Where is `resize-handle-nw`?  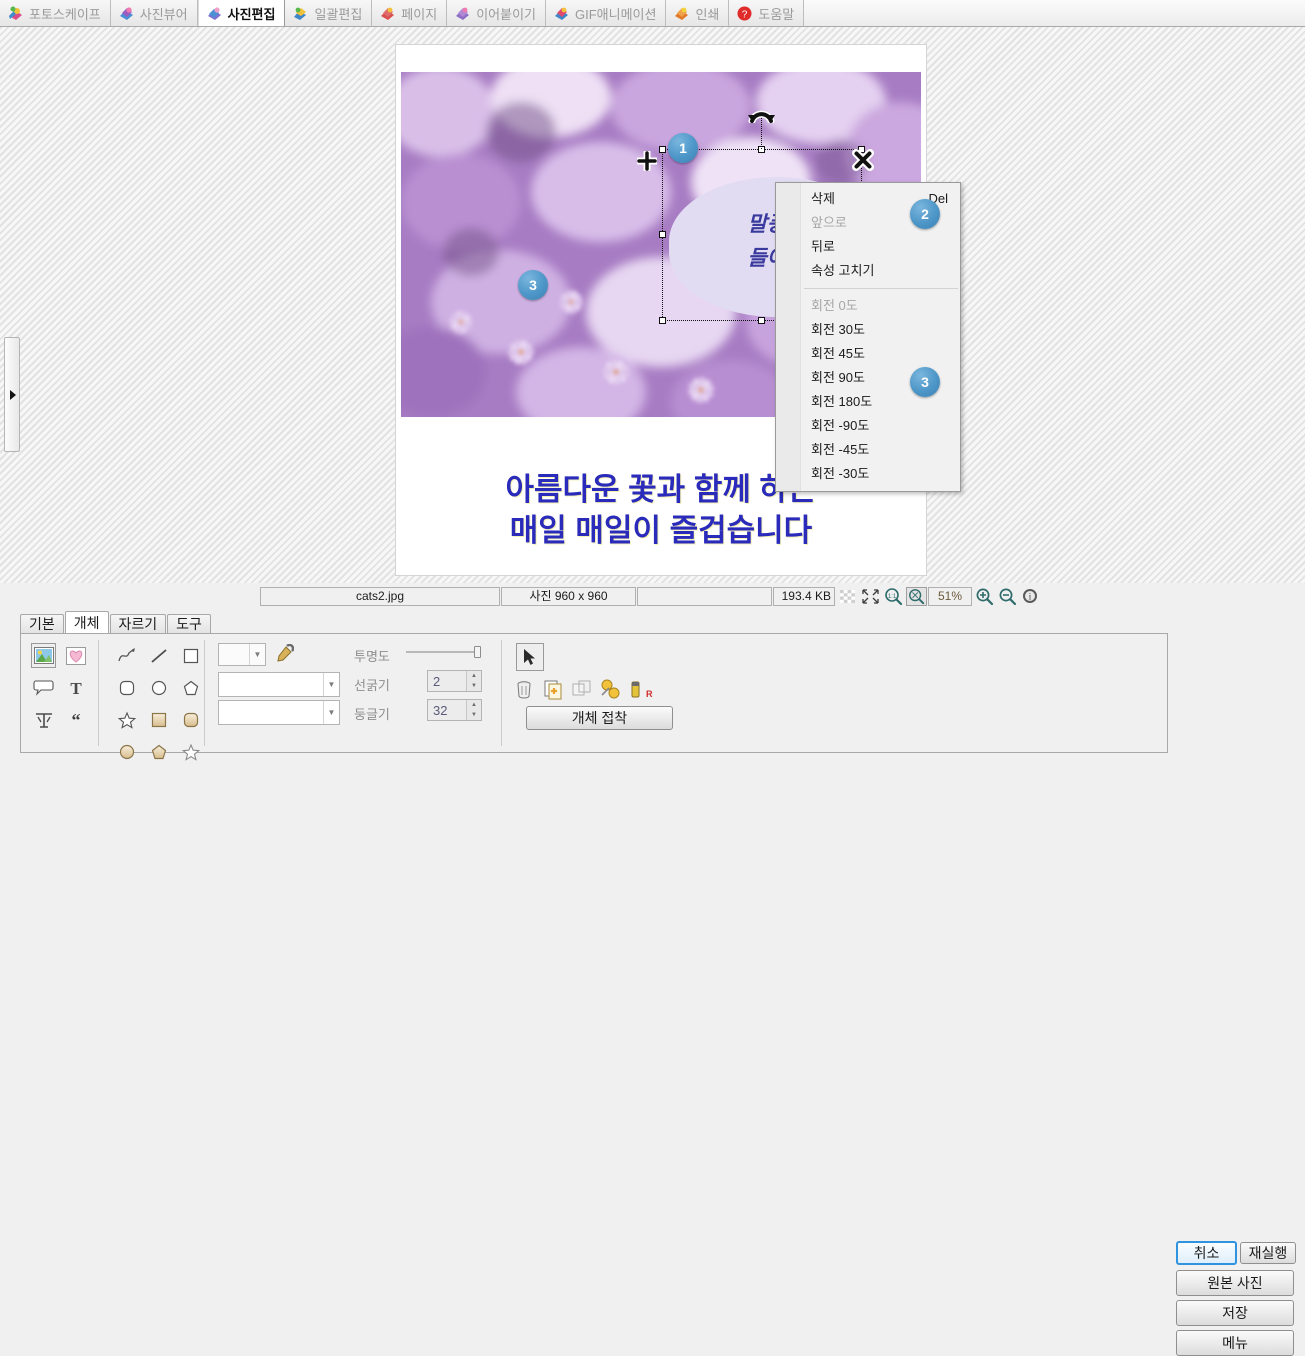
resize-handle-nw is located at coordinates (662, 149).